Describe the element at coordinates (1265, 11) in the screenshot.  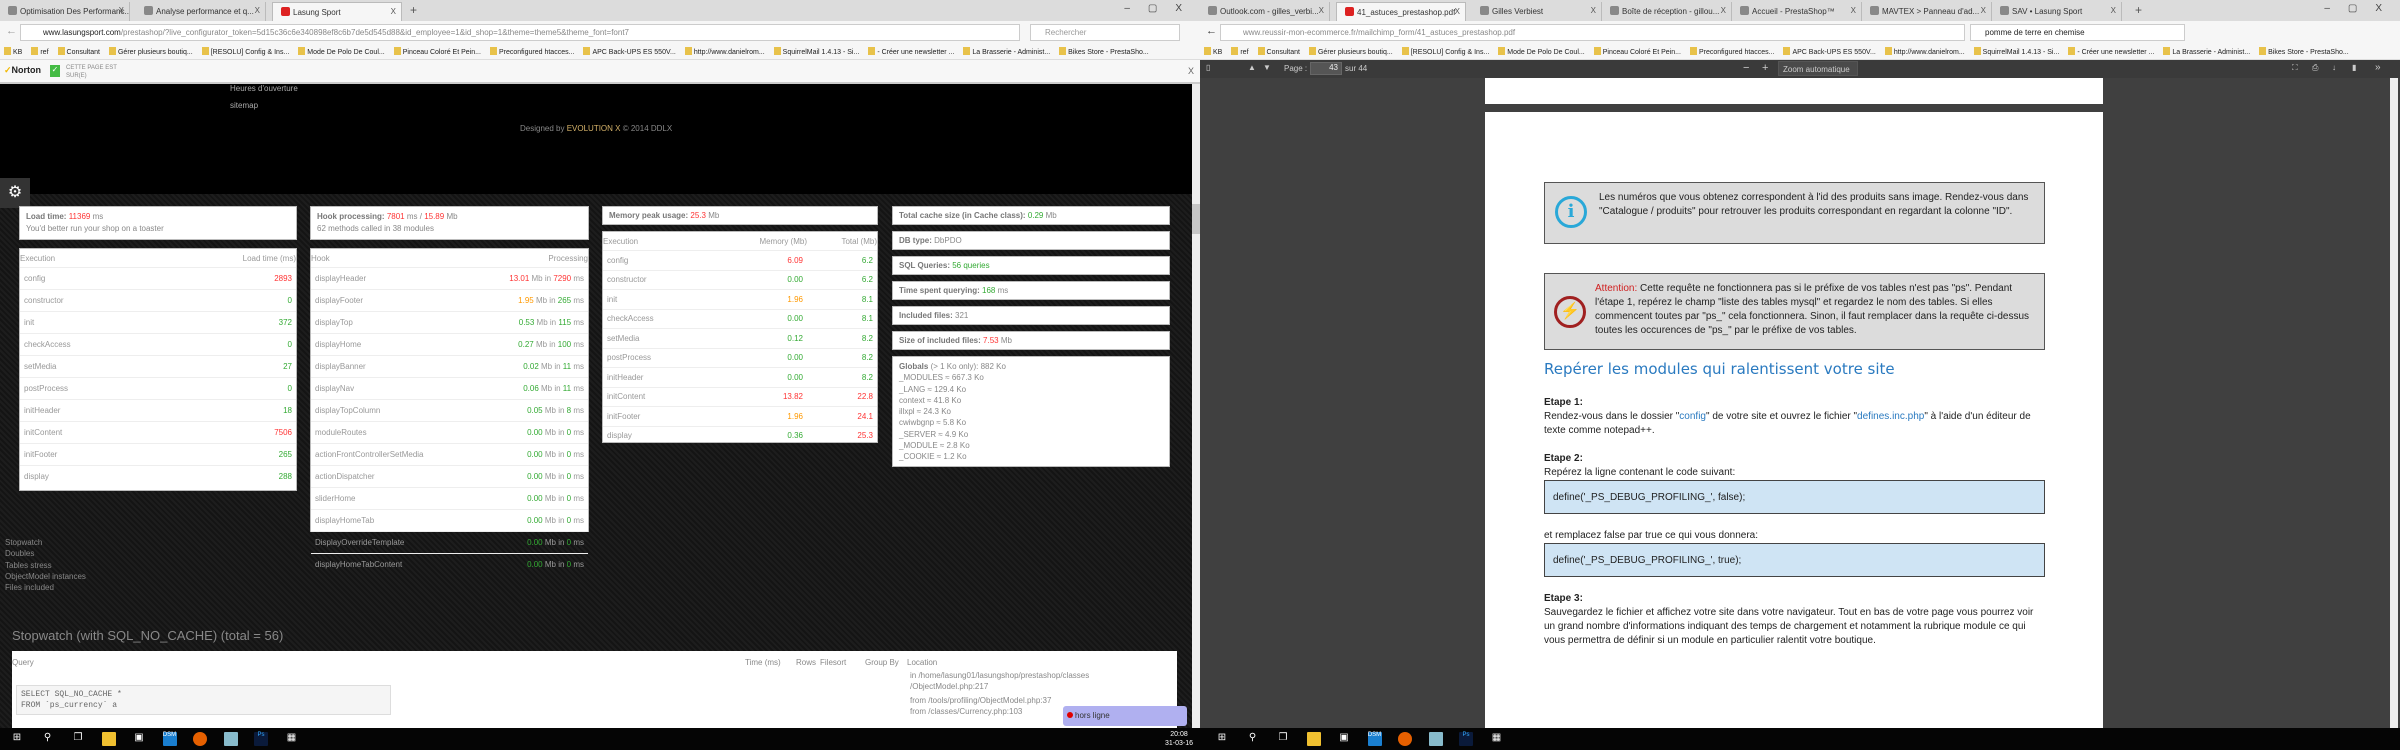
I see `tab-0: Outlook.com - gilles_verbi... X` at that location.